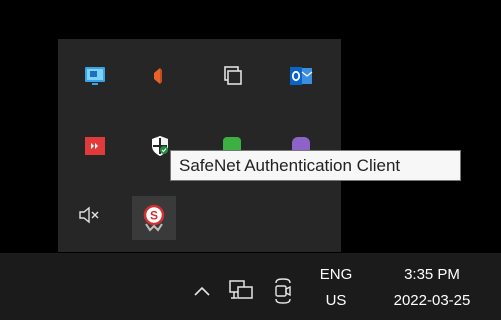 The height and width of the screenshot is (320, 501). I want to click on network-icon, so click(241, 291).